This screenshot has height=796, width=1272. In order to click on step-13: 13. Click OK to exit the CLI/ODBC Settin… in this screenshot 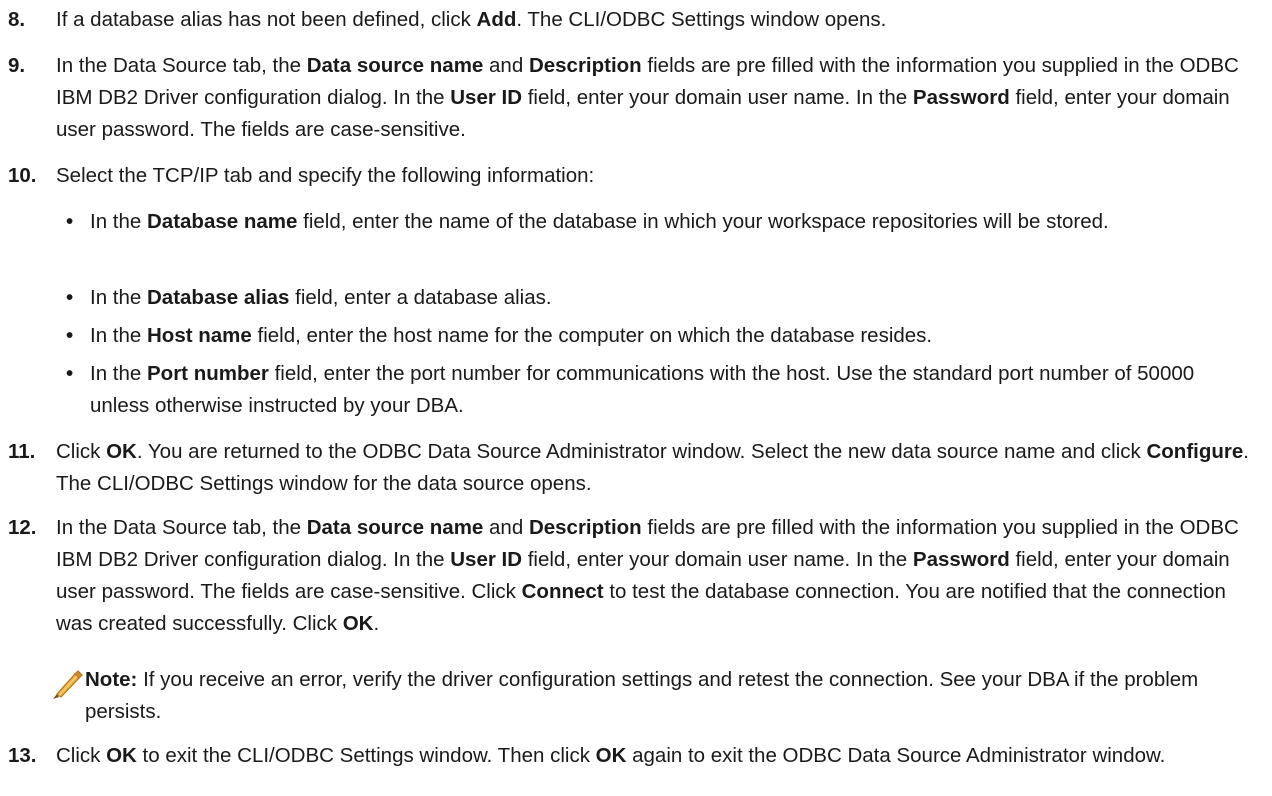, I will do `click(630, 756)`.